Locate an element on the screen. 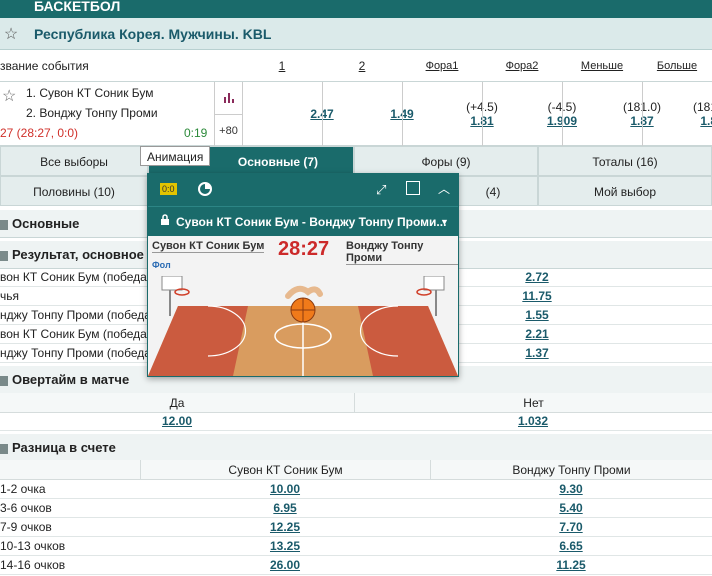 Image resolution: width=712 pixels, height=576 pixels. anim-team-away: Вонджу Тонпу Проми is located at coordinates (402, 252).